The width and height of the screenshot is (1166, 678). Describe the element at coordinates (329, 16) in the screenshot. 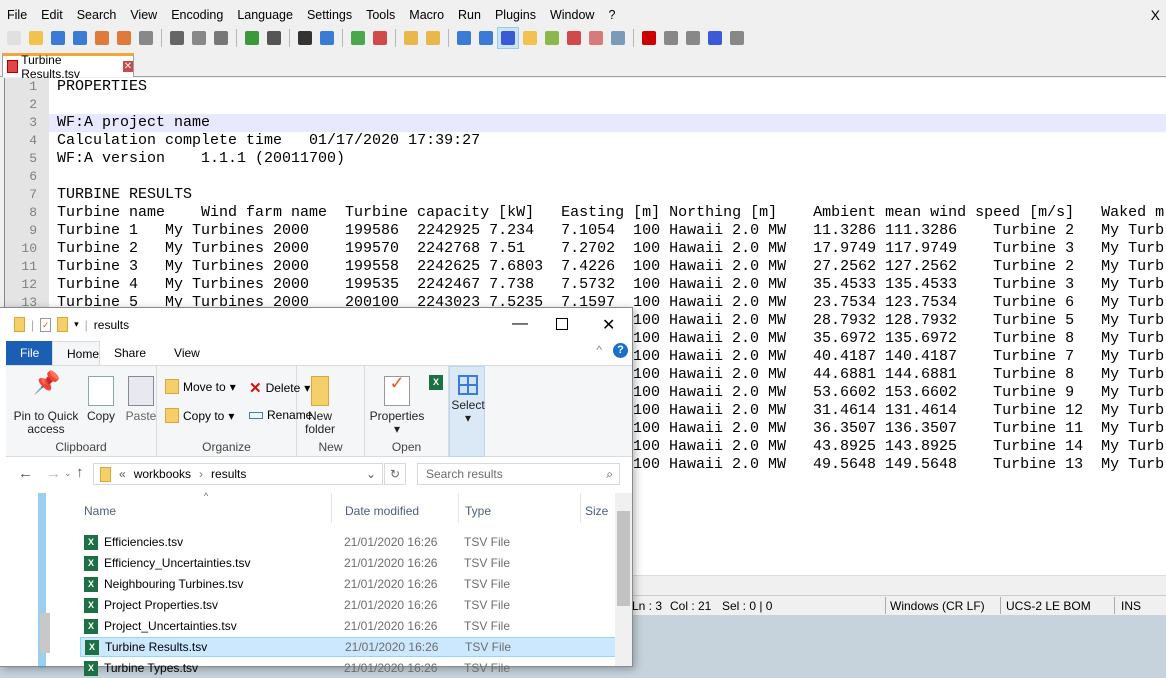

I see `menu-item-settings: Settings` at that location.